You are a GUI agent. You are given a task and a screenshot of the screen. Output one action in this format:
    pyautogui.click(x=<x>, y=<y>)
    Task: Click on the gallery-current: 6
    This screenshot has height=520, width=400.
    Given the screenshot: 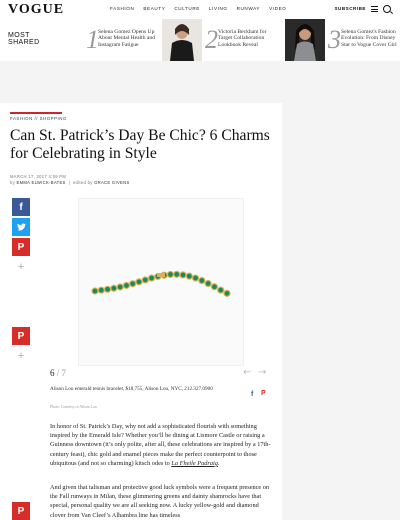 What is the action you would take?
    pyautogui.click(x=52, y=373)
    